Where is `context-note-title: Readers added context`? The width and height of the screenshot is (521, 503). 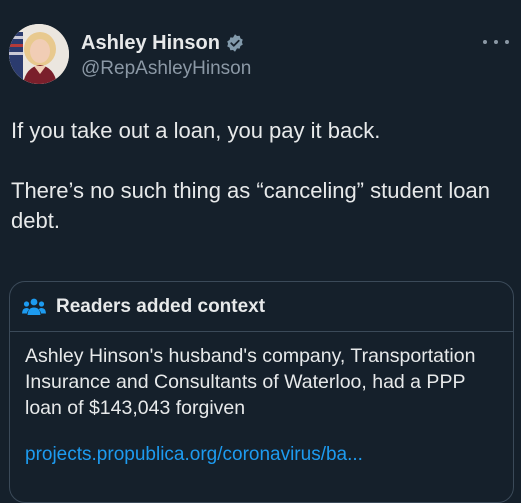
context-note-title: Readers added context is located at coordinates (161, 306).